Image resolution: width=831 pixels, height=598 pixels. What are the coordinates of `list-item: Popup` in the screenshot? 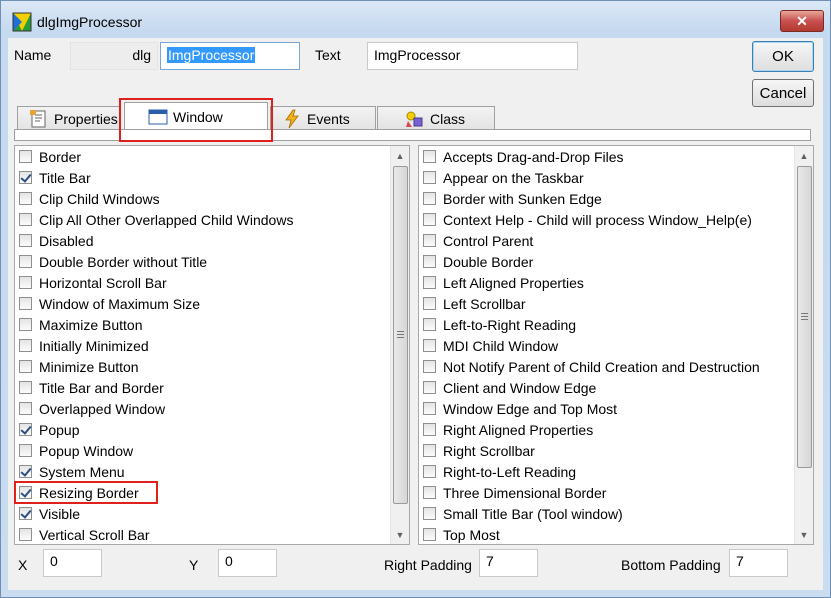 It's located at (49, 429).